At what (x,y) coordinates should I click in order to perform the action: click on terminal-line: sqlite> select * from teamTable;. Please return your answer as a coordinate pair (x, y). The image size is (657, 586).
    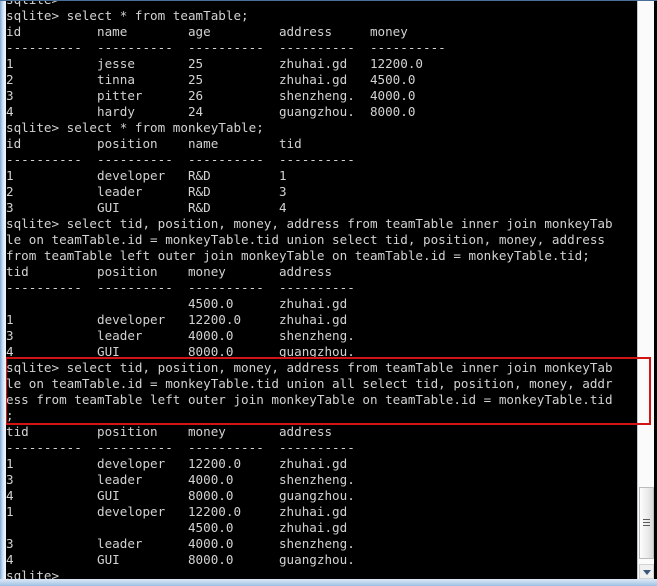
    Looking at the image, I should click on (127, 15).